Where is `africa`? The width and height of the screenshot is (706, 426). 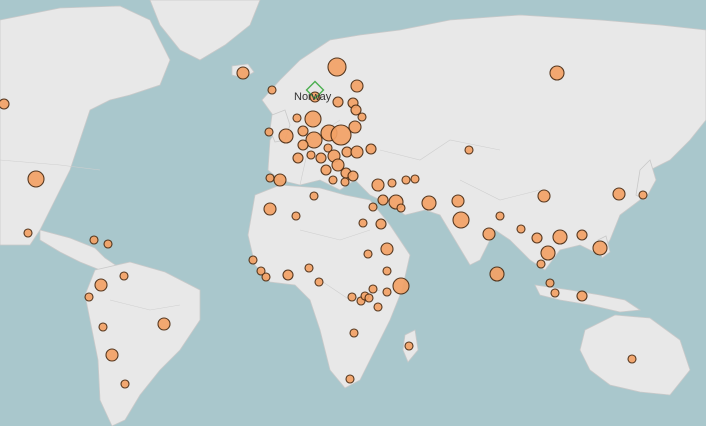 africa is located at coordinates (329, 286).